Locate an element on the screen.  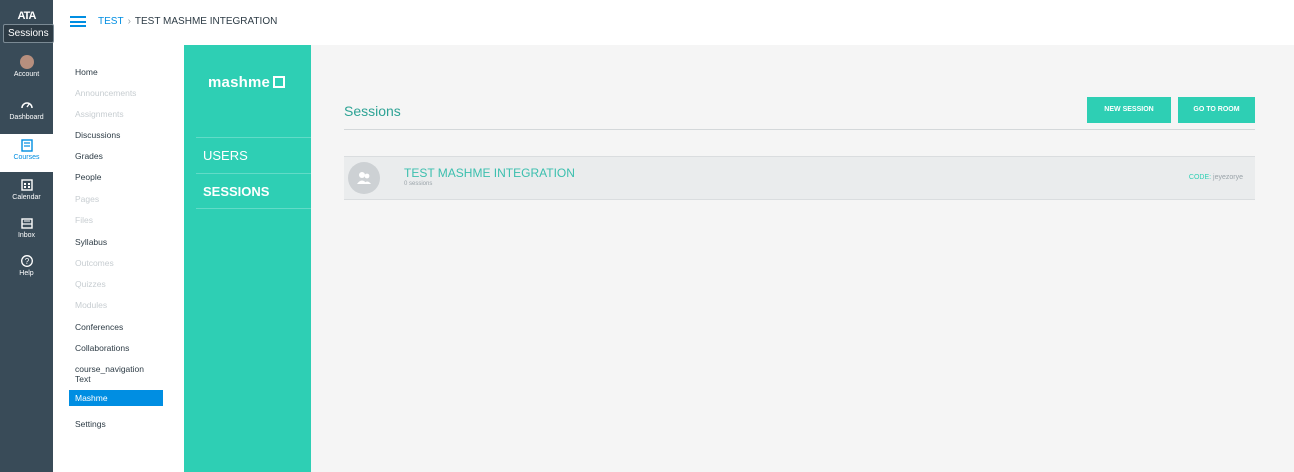
global-nav-courses: Courses is located at coordinates (26, 153).